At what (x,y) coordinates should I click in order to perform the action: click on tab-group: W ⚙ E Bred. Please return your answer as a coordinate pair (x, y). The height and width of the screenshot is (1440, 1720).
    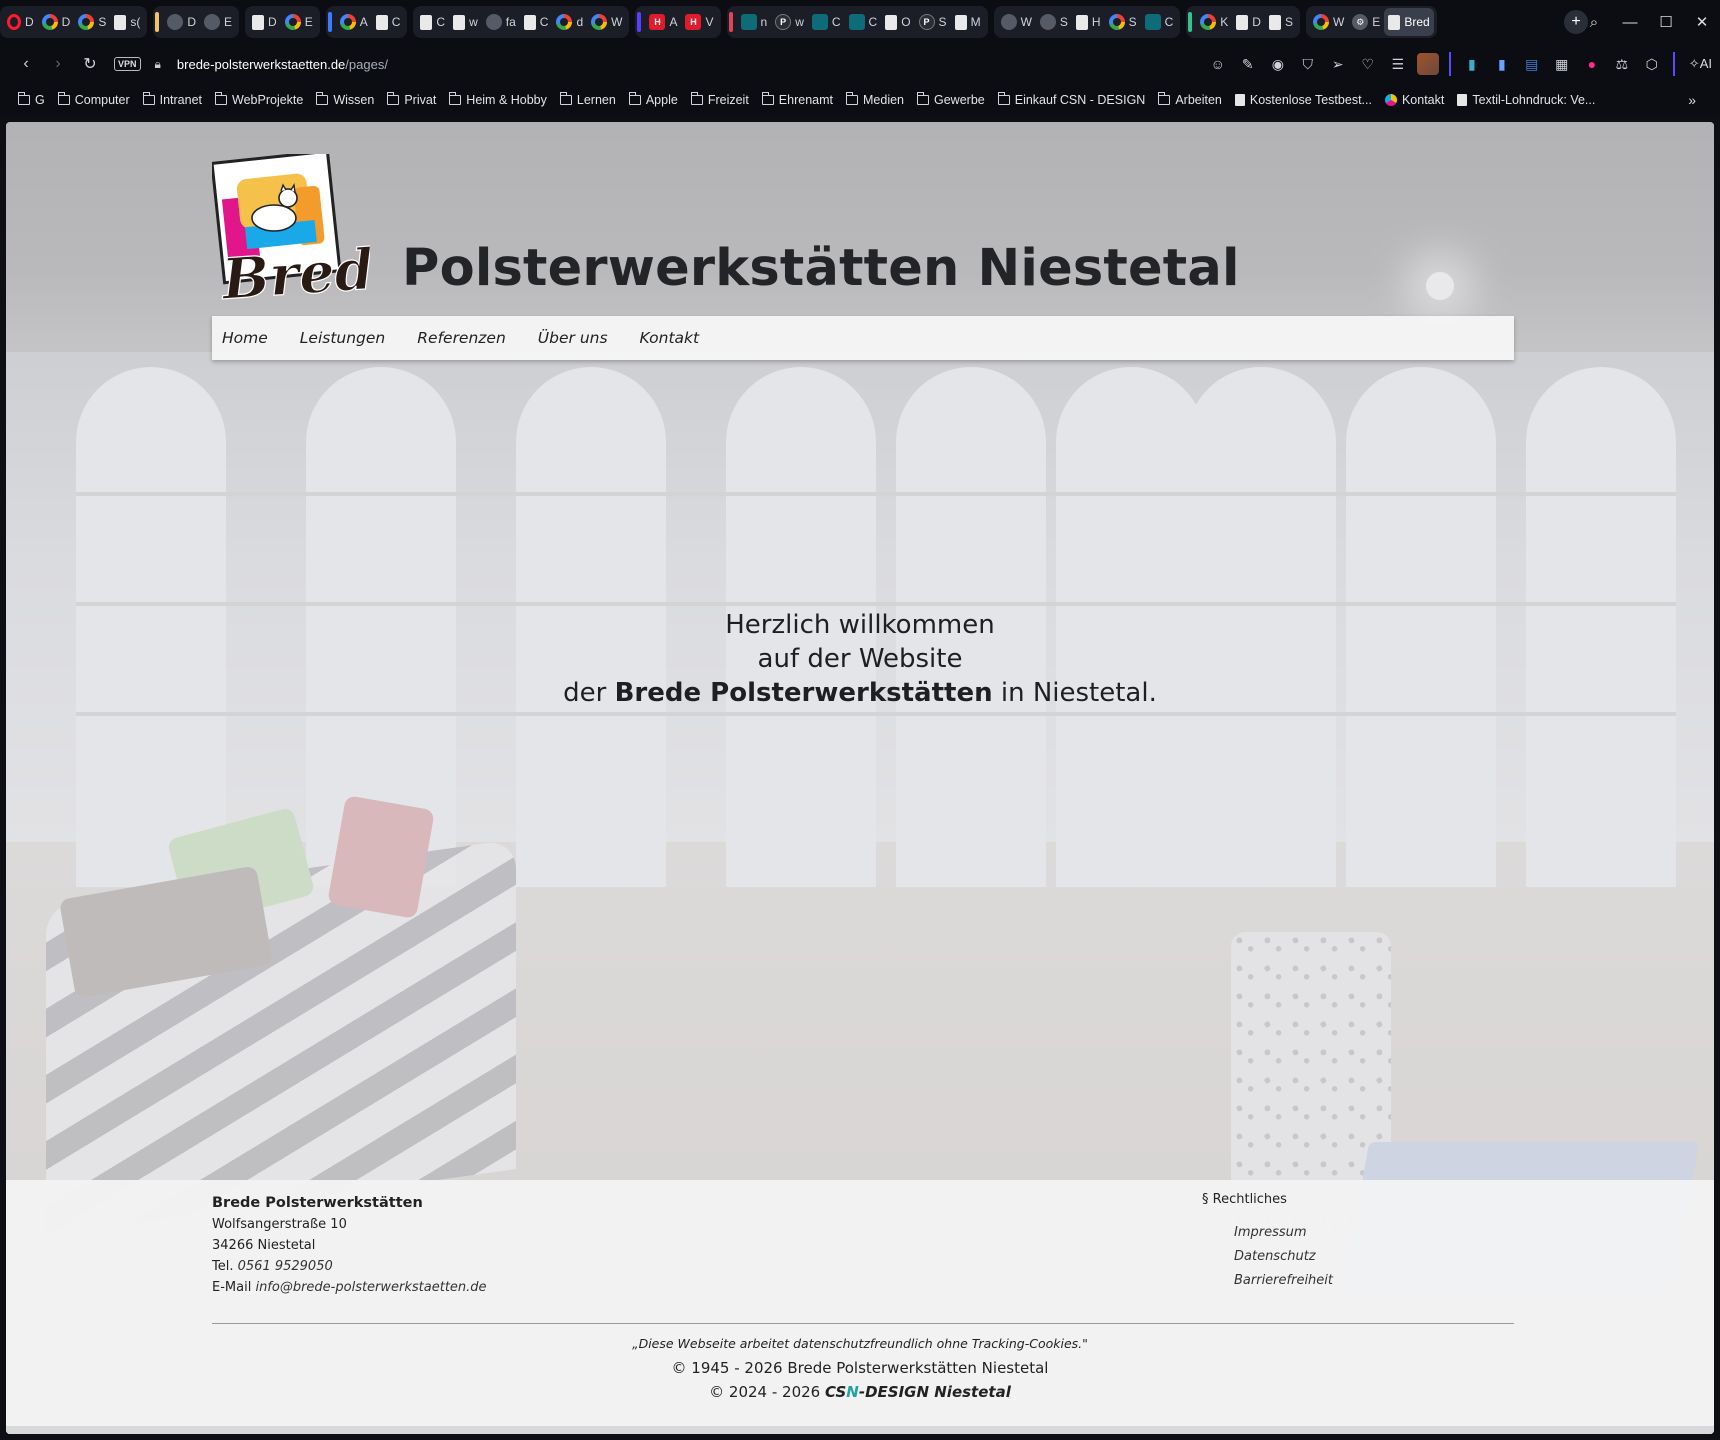
    Looking at the image, I should click on (1371, 22).